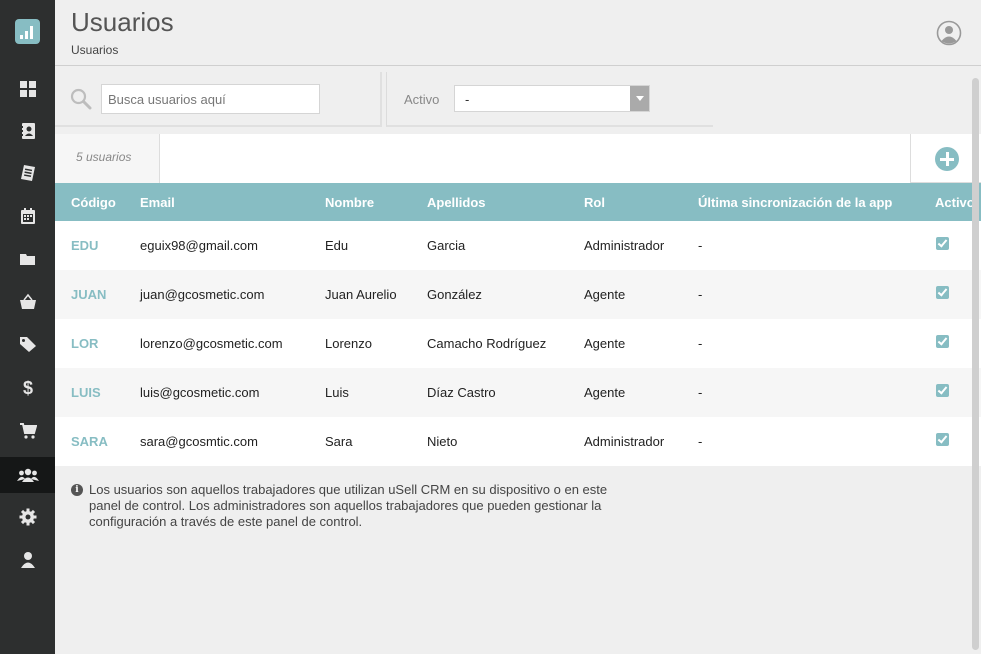 The height and width of the screenshot is (654, 981). What do you see at coordinates (361, 294) in the screenshot?
I see `user-name: Juan Aurelio` at bounding box center [361, 294].